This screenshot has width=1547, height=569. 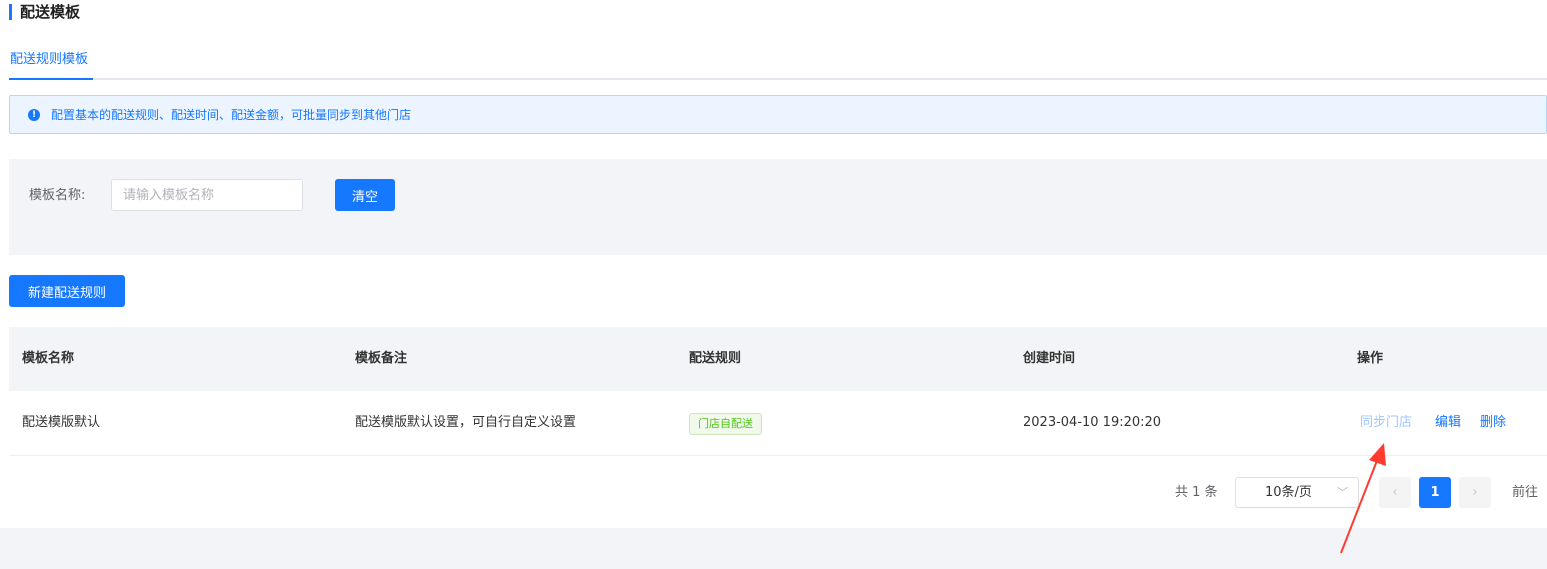 What do you see at coordinates (50, 12) in the screenshot?
I see `page-title: 配送模板` at bounding box center [50, 12].